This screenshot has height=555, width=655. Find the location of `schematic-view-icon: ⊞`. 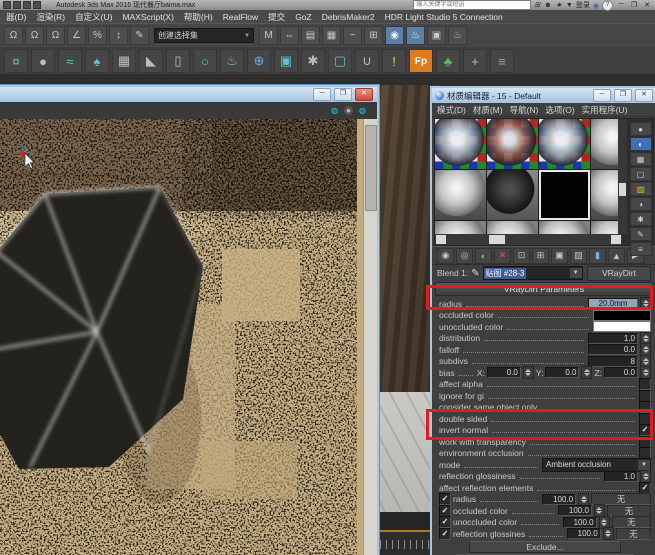

schematic-view-icon: ⊞ is located at coordinates (373, 35).